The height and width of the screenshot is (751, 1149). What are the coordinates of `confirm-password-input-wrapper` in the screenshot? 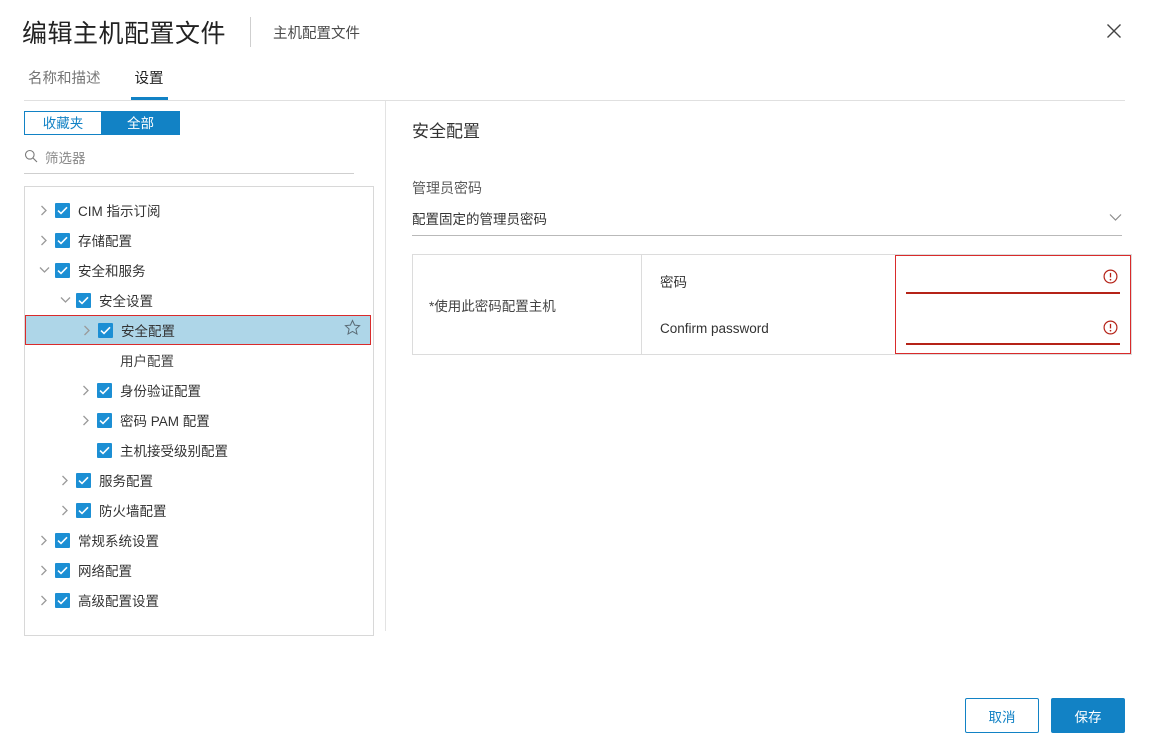 It's located at (1013, 331).